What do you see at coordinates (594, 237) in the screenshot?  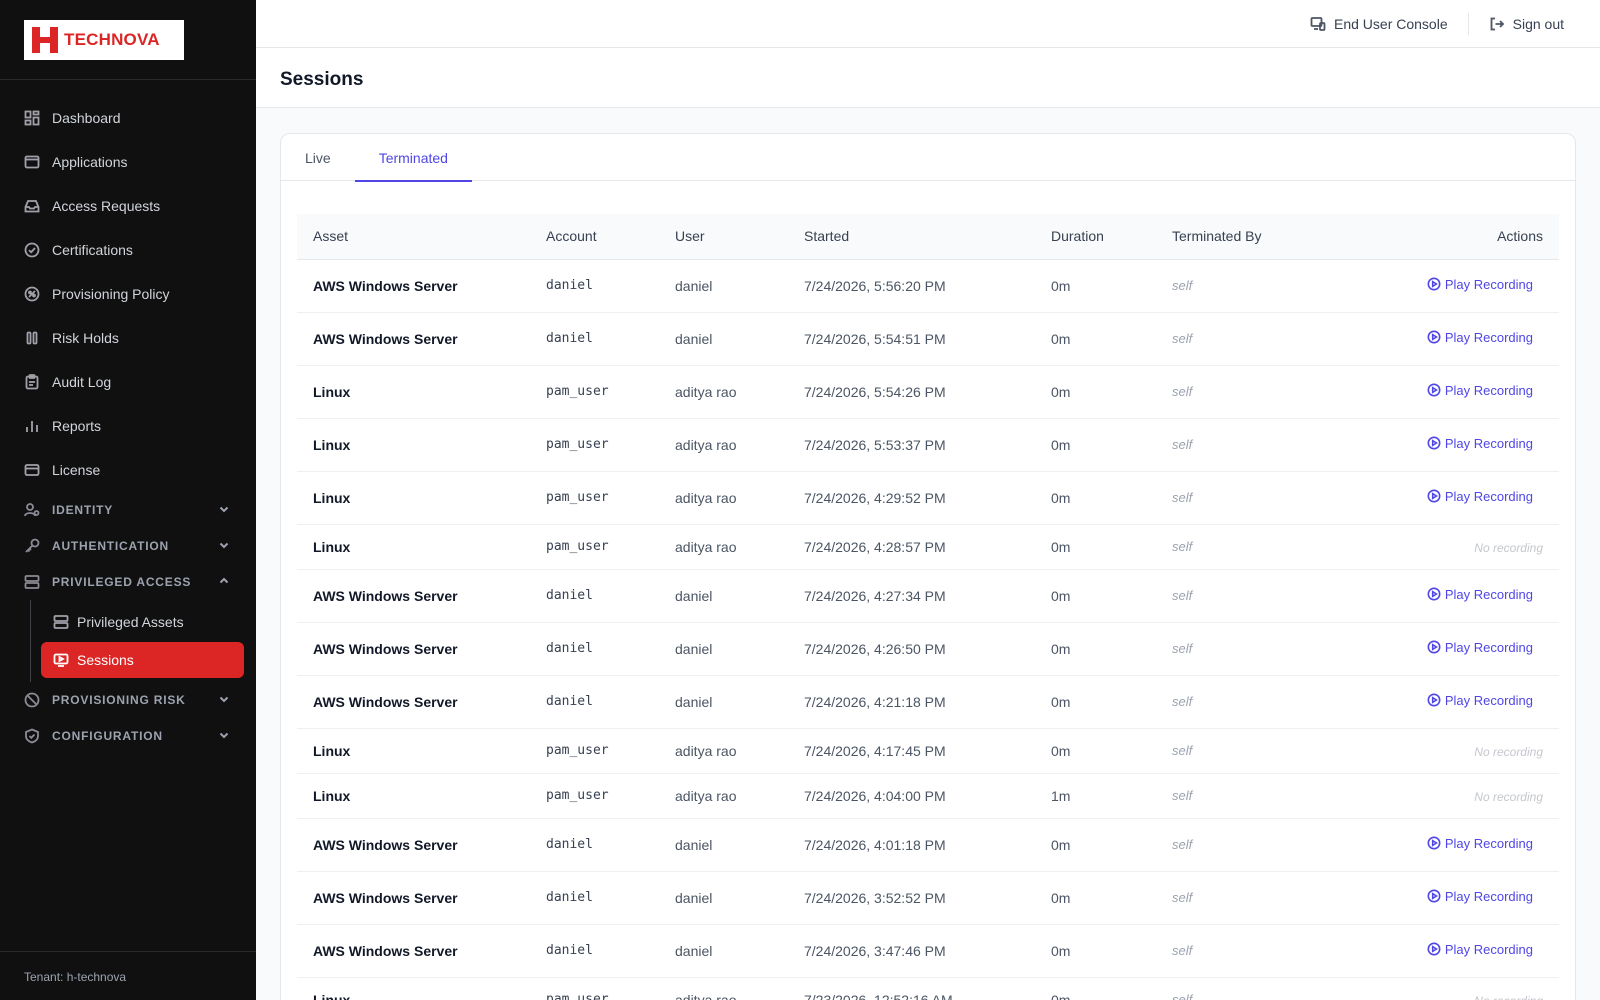 I see `column-header-account: Account` at bounding box center [594, 237].